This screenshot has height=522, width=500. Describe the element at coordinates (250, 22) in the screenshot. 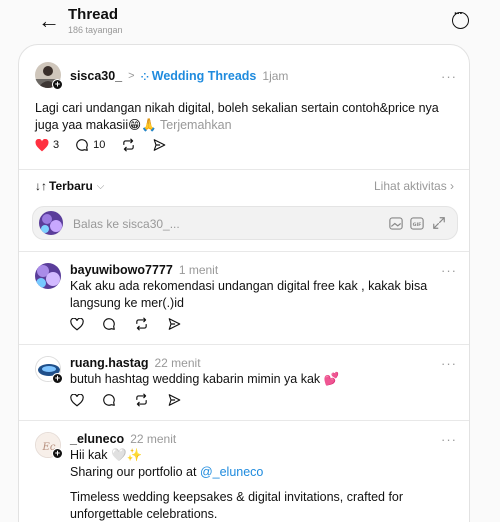

I see `top-bar: ← Thread 186 tayangan` at that location.